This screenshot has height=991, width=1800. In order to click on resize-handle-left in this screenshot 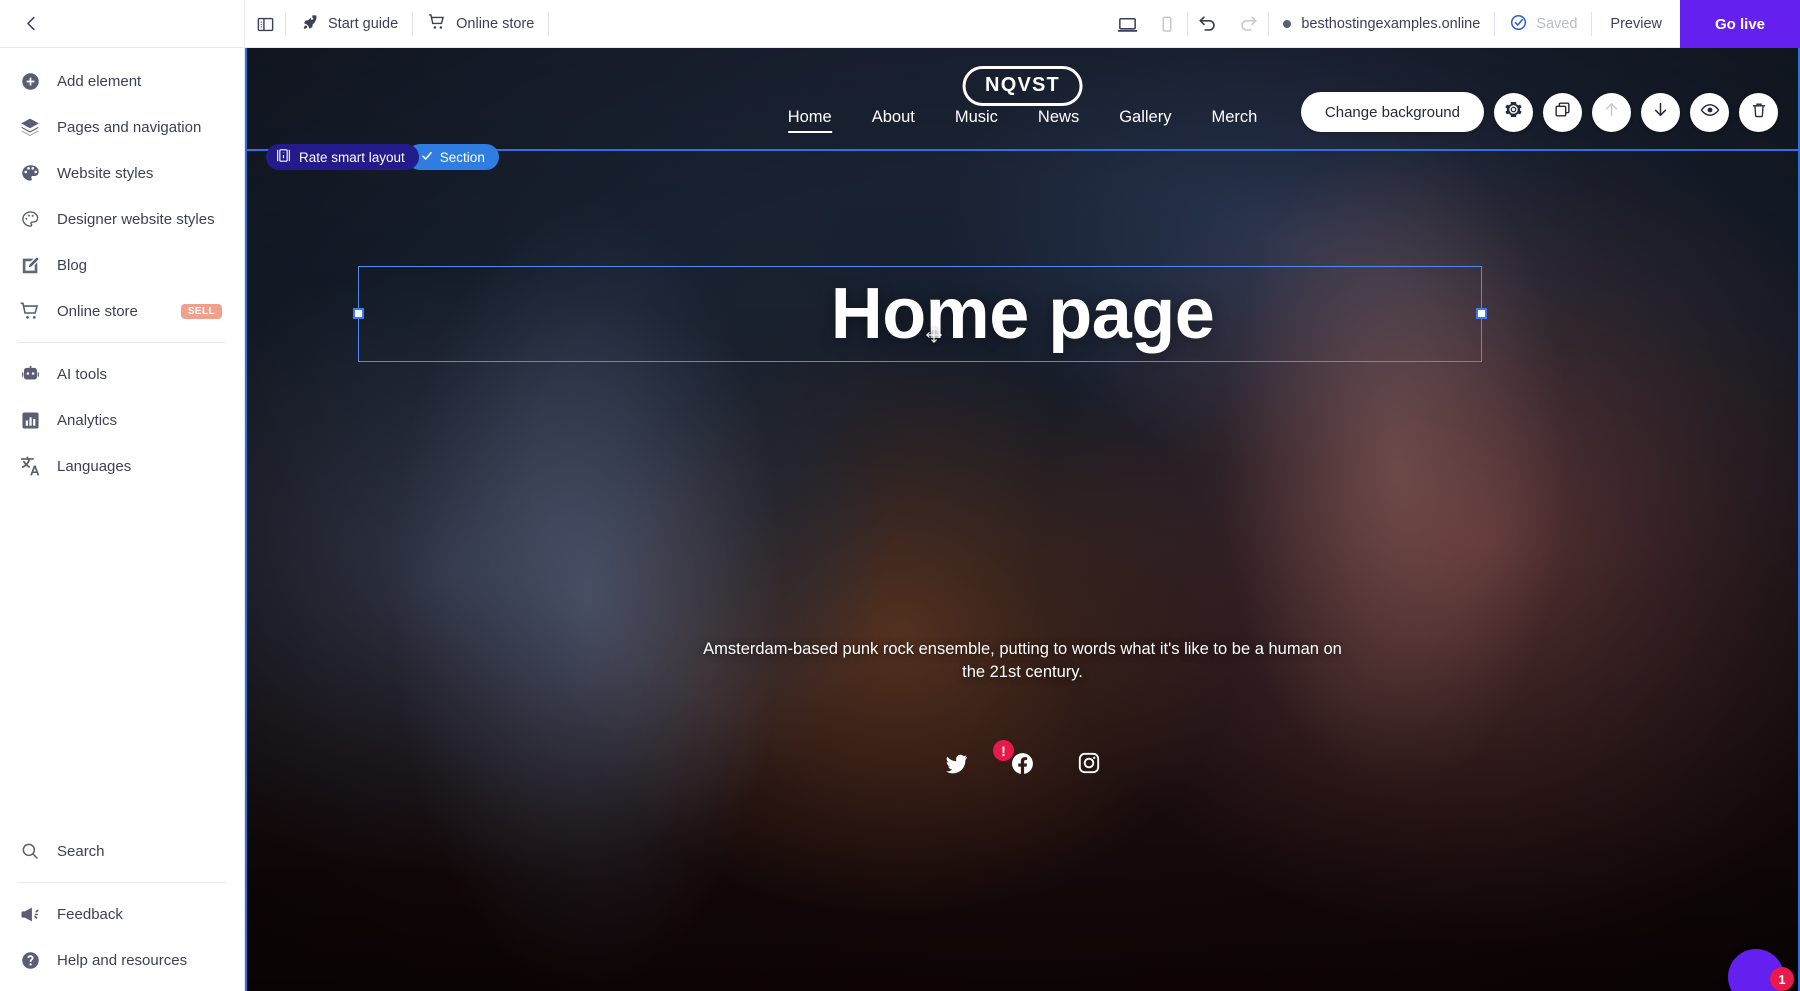, I will do `click(358, 313)`.